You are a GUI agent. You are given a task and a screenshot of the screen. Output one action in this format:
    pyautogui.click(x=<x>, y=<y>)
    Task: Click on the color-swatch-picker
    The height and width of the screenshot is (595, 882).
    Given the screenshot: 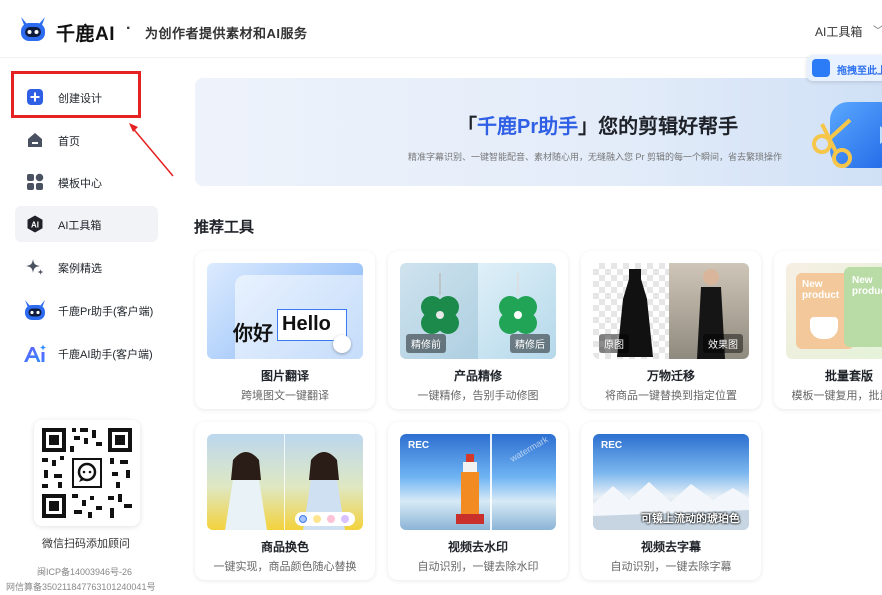 What is the action you would take?
    pyautogui.click(x=325, y=519)
    